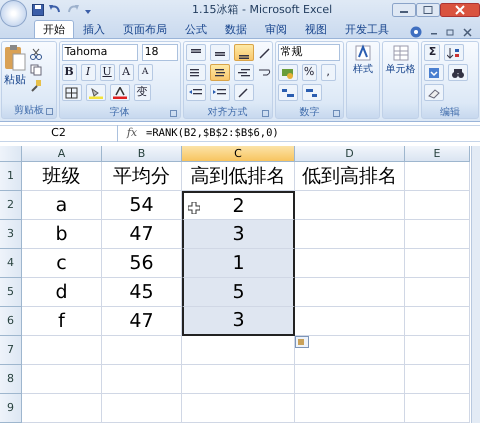 The height and width of the screenshot is (423, 480). I want to click on table-cell: b, so click(62, 234).